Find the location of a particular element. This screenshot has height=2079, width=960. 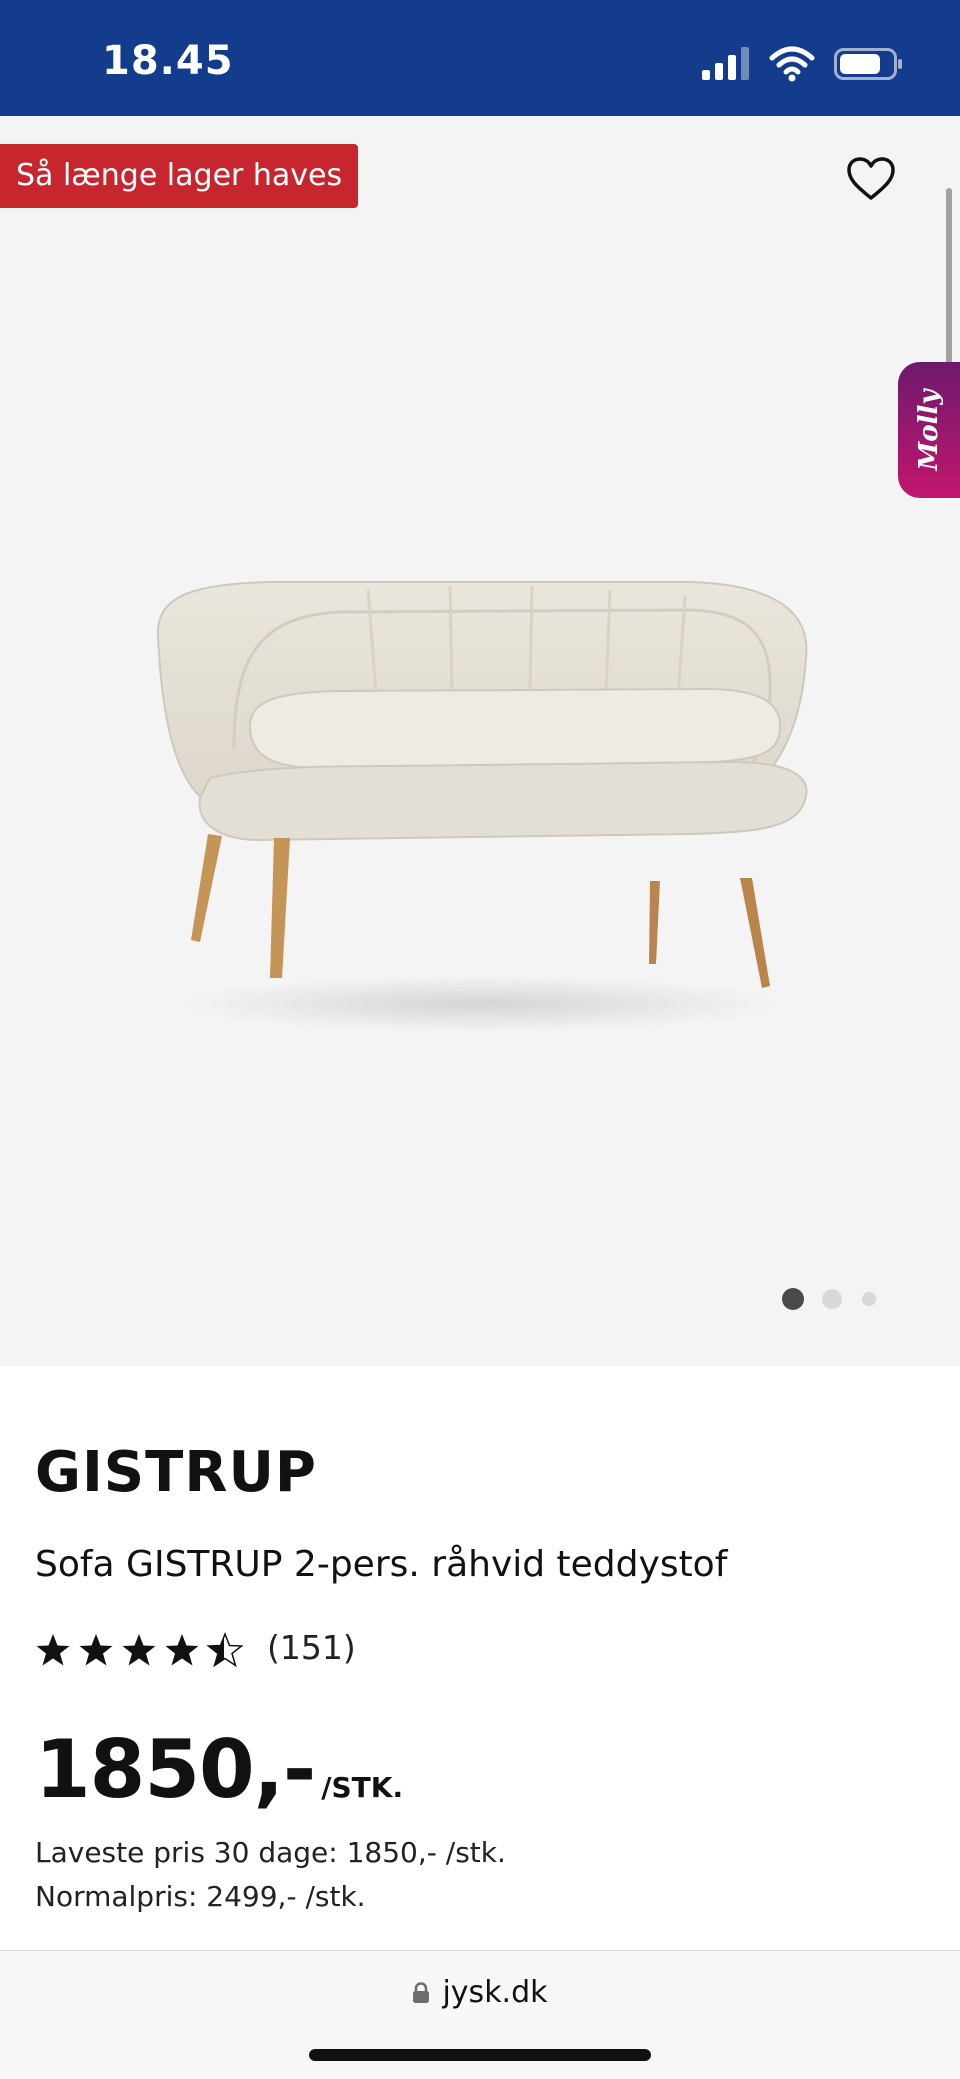

rating-stars is located at coordinates (139, 1650).